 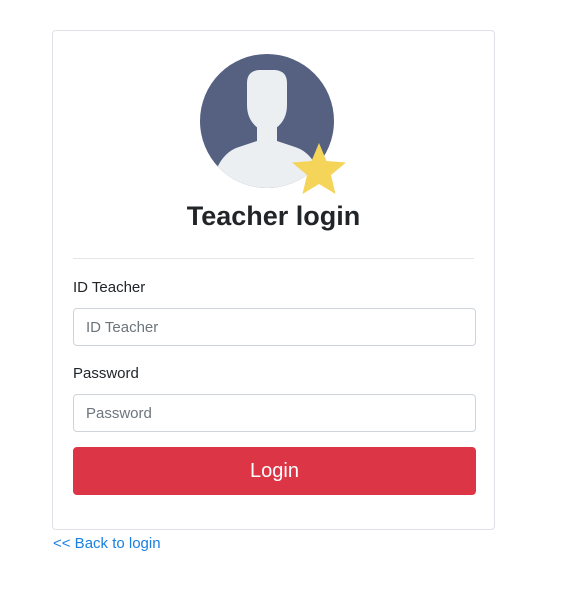 I want to click on back-to-login-link: << Back to login, so click(x=107, y=543).